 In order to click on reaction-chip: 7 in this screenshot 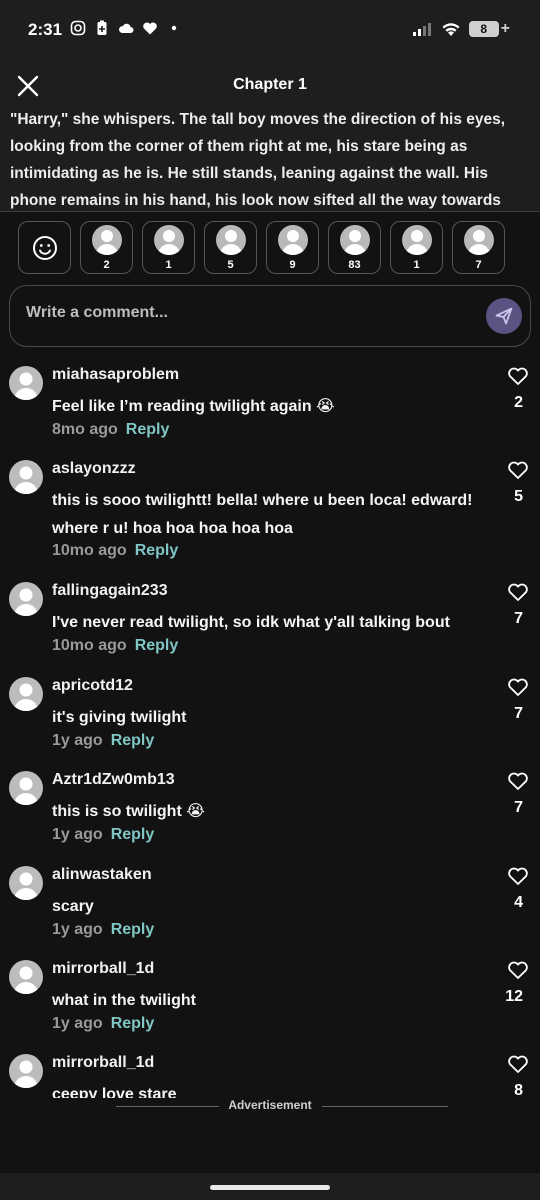, I will do `click(478, 247)`.